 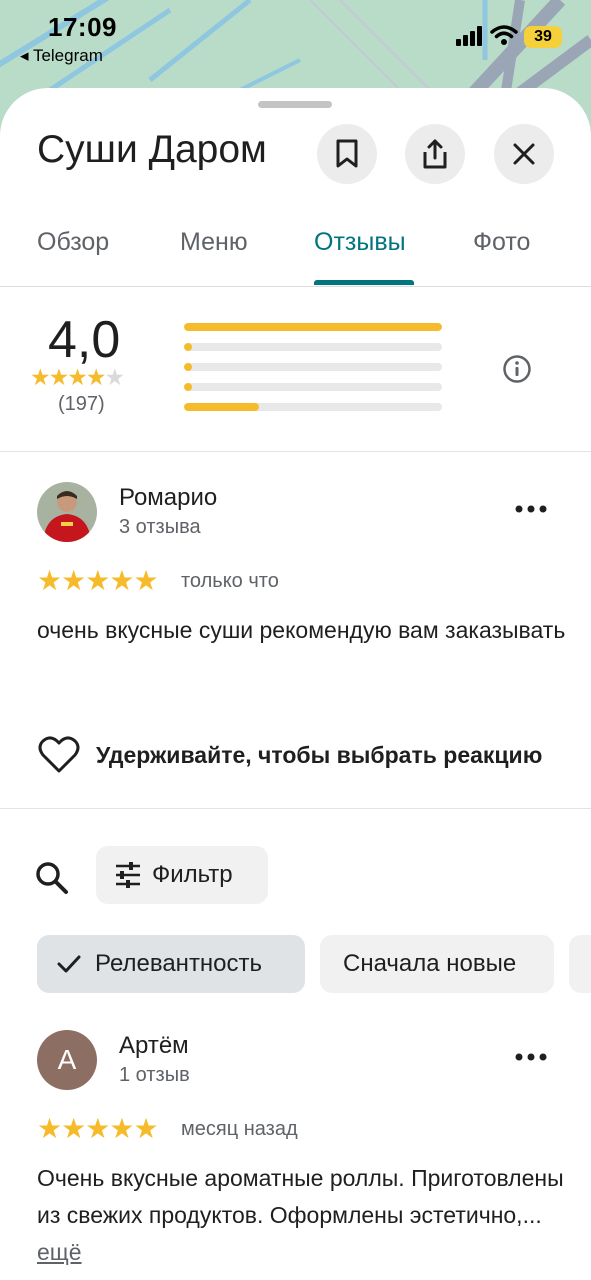 What do you see at coordinates (67, 1060) in the screenshot?
I see `avatar: А` at bounding box center [67, 1060].